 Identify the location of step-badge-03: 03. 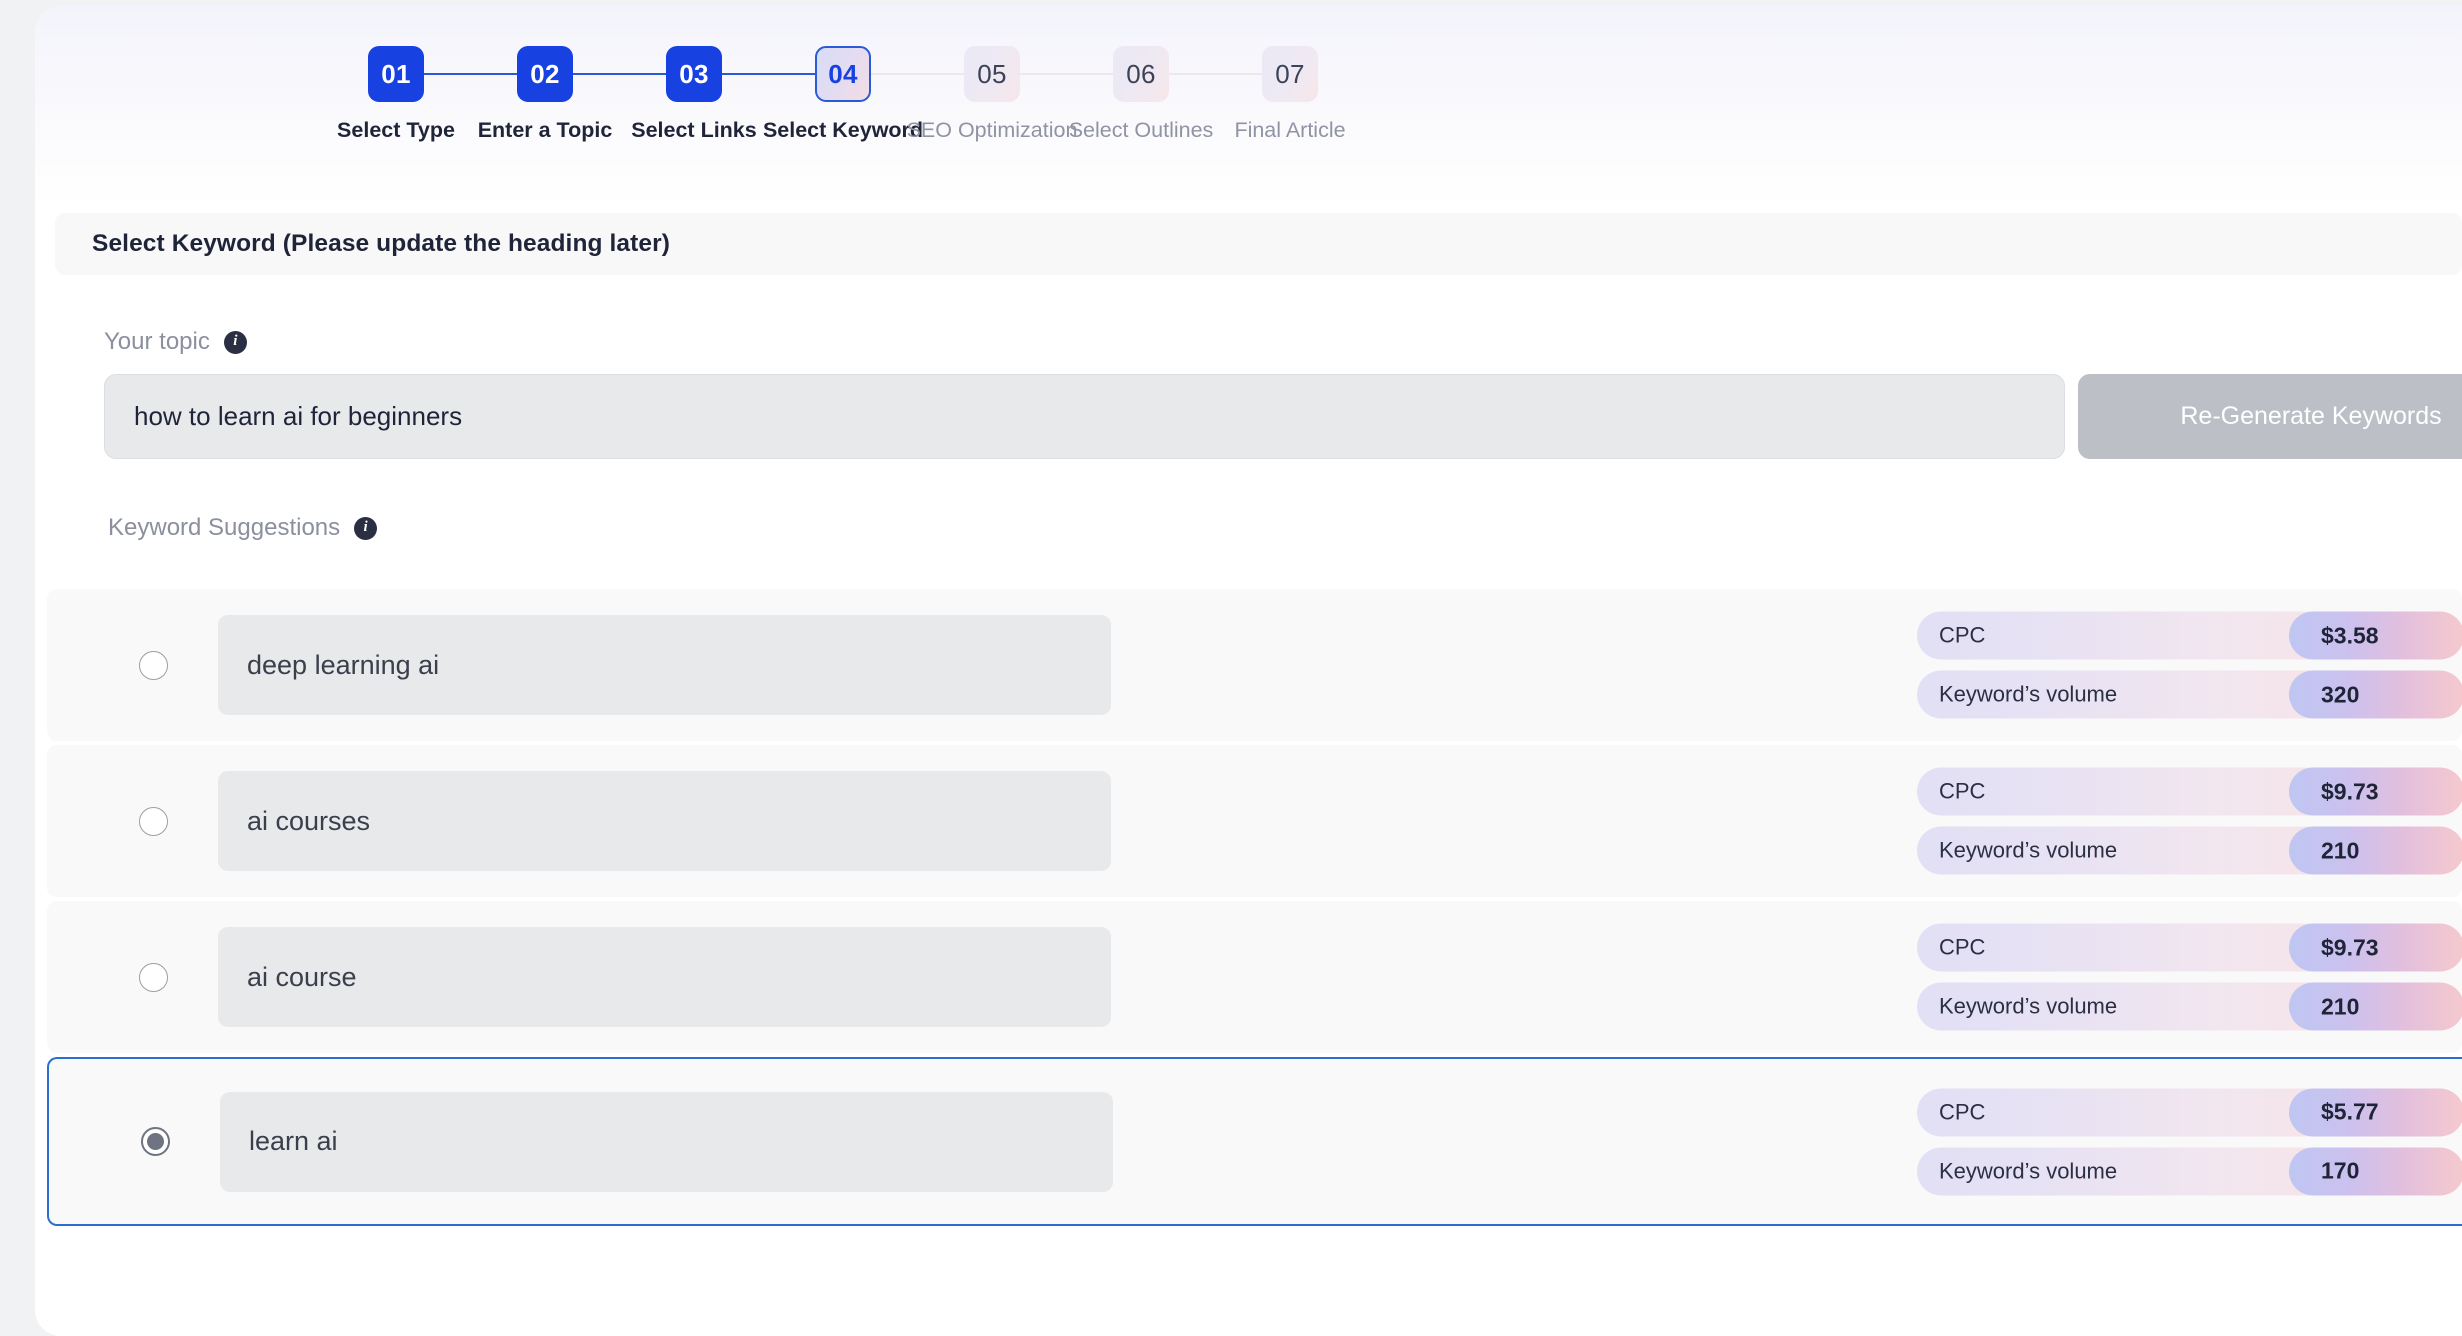
(694, 74).